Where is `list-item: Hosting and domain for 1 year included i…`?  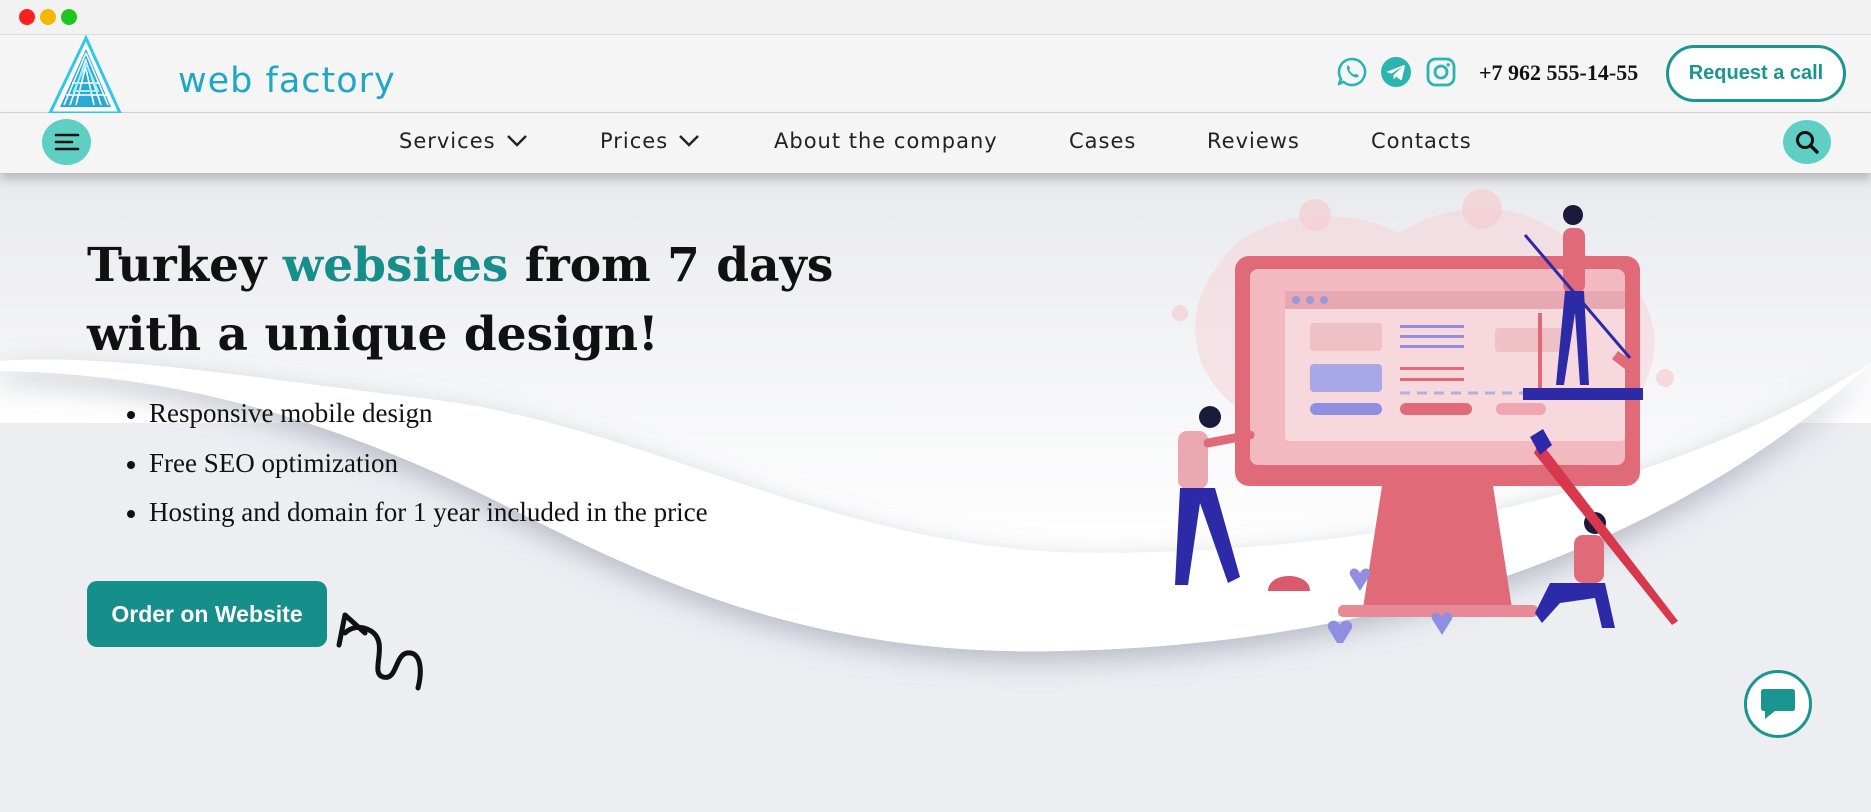
list-item: Hosting and domain for 1 year included i… is located at coordinates (414, 522).